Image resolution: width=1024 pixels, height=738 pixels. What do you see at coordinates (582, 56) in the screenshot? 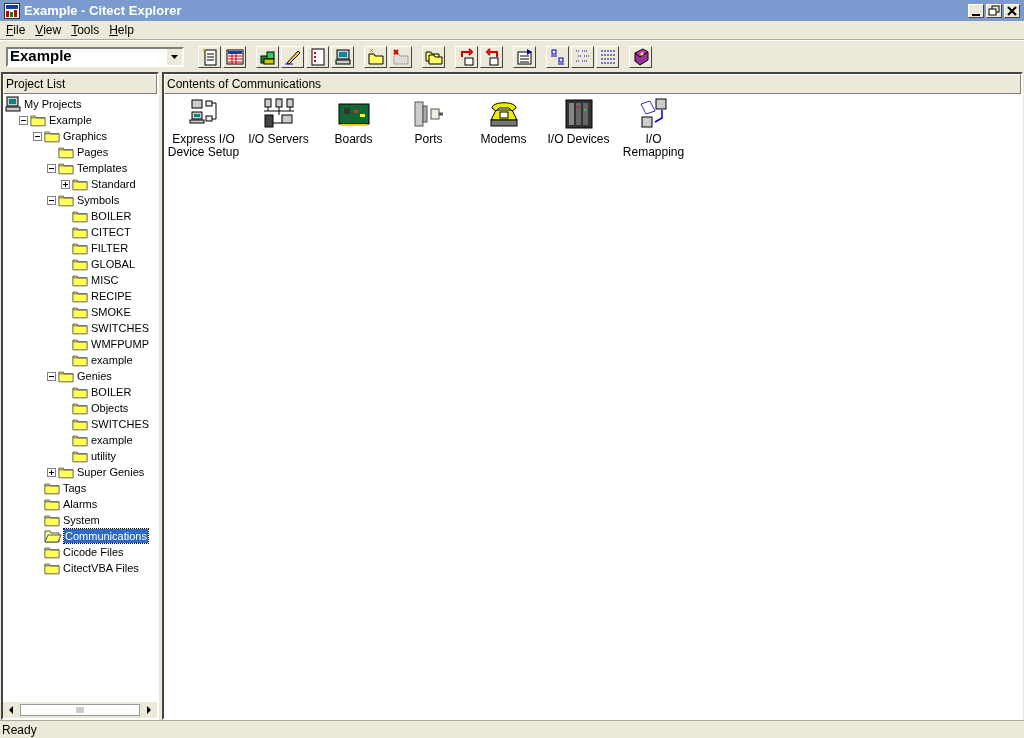
I see `list-view-button` at bounding box center [582, 56].